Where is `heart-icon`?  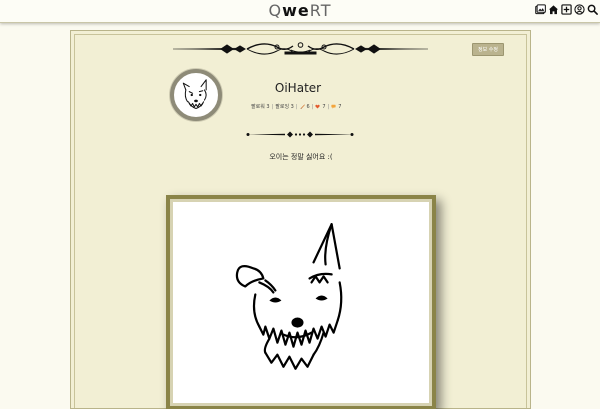
heart-icon is located at coordinates (318, 106).